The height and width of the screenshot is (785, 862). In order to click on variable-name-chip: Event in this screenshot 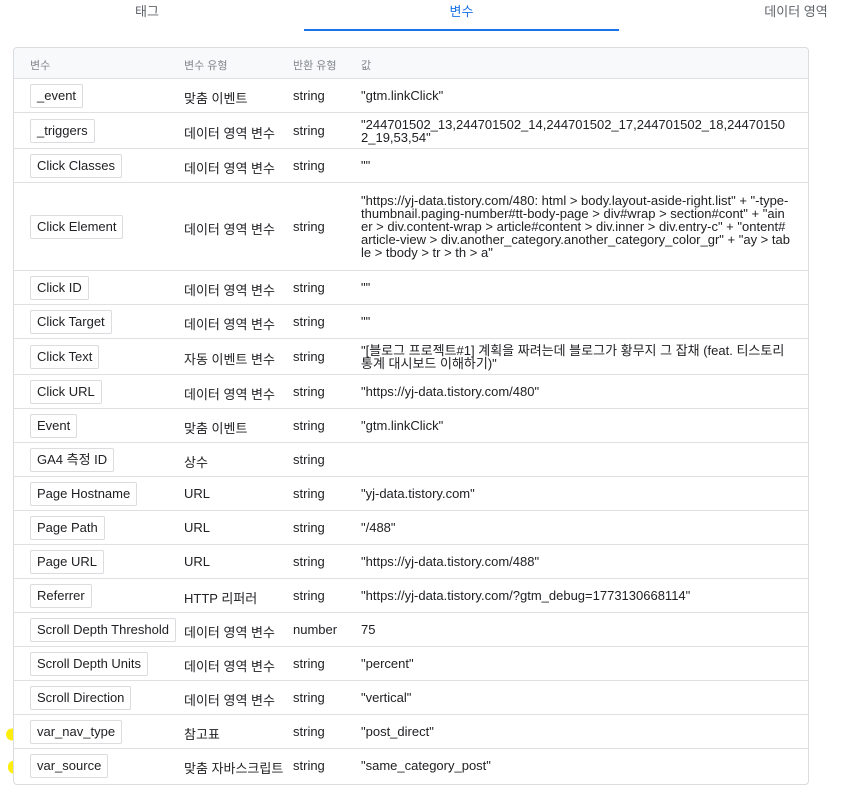, I will do `click(54, 426)`.